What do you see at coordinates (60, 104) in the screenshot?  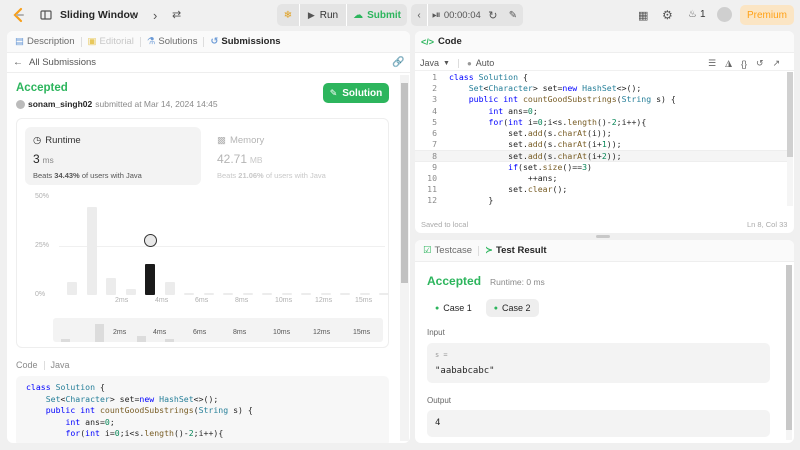 I see `username: sonam_singh02` at bounding box center [60, 104].